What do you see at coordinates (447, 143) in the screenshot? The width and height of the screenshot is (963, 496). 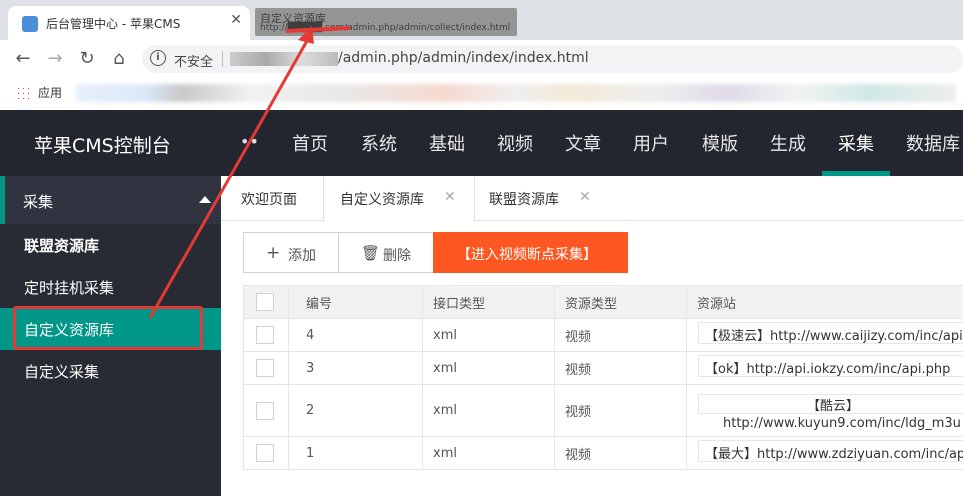 I see `nav-basic: 基础` at bounding box center [447, 143].